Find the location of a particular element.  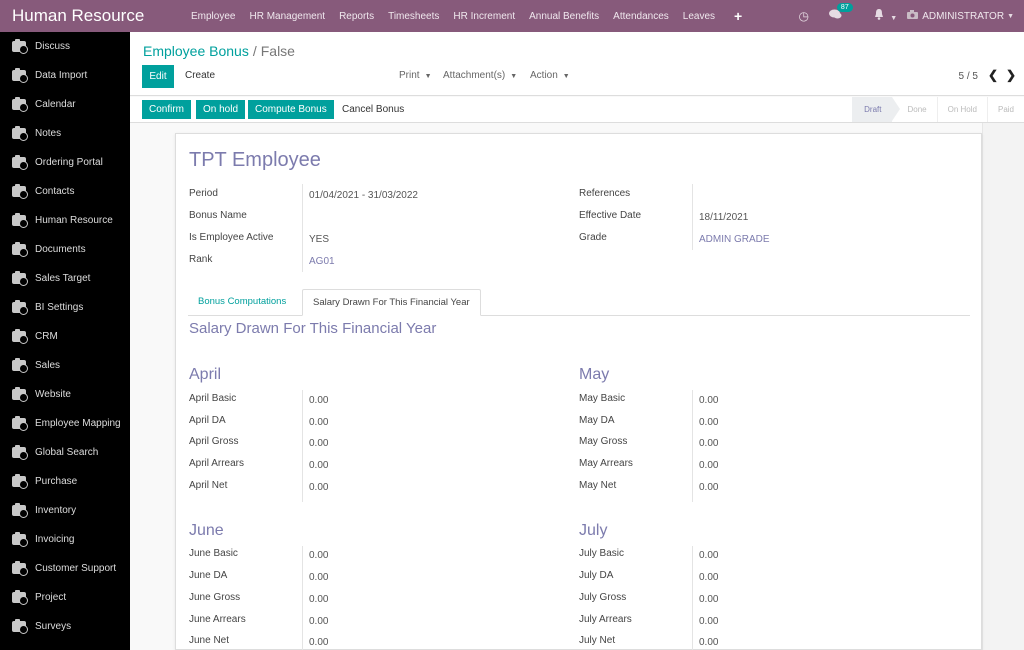

bonus-name-label: Bonus Name is located at coordinates (218, 215).